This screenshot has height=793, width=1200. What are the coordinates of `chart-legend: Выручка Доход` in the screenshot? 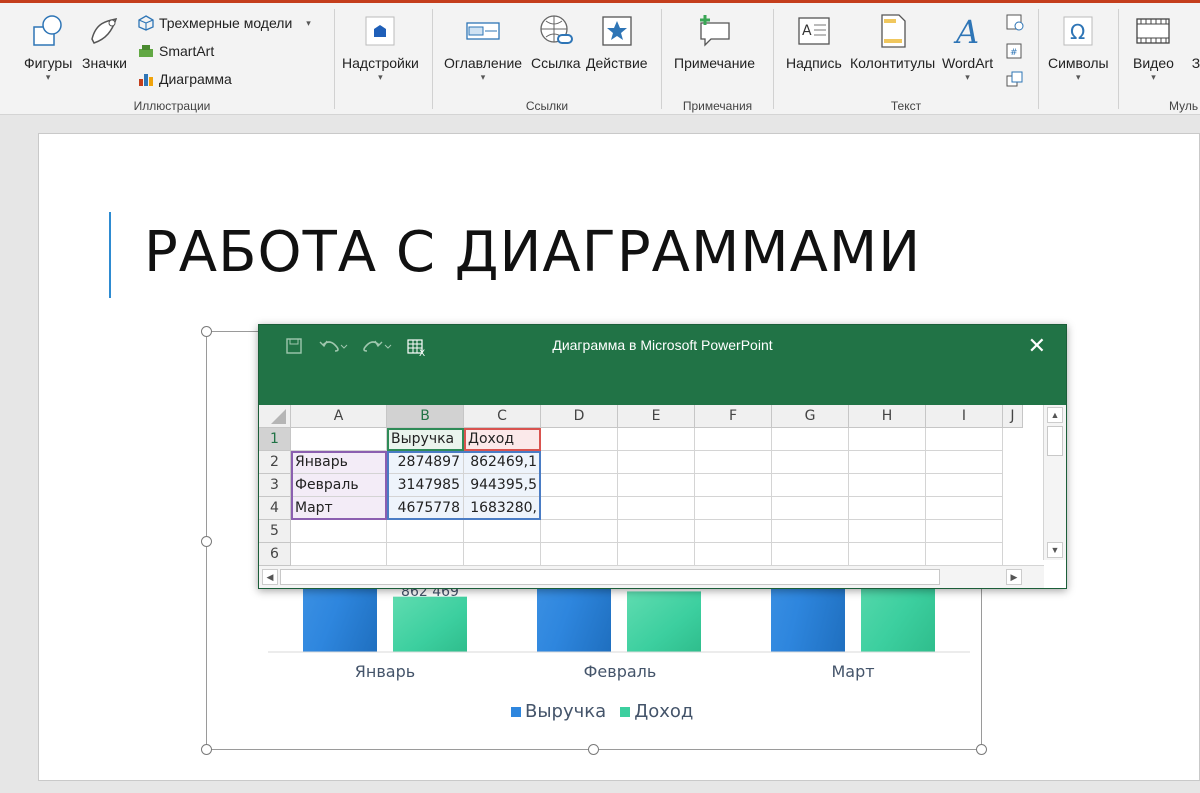 It's located at (602, 711).